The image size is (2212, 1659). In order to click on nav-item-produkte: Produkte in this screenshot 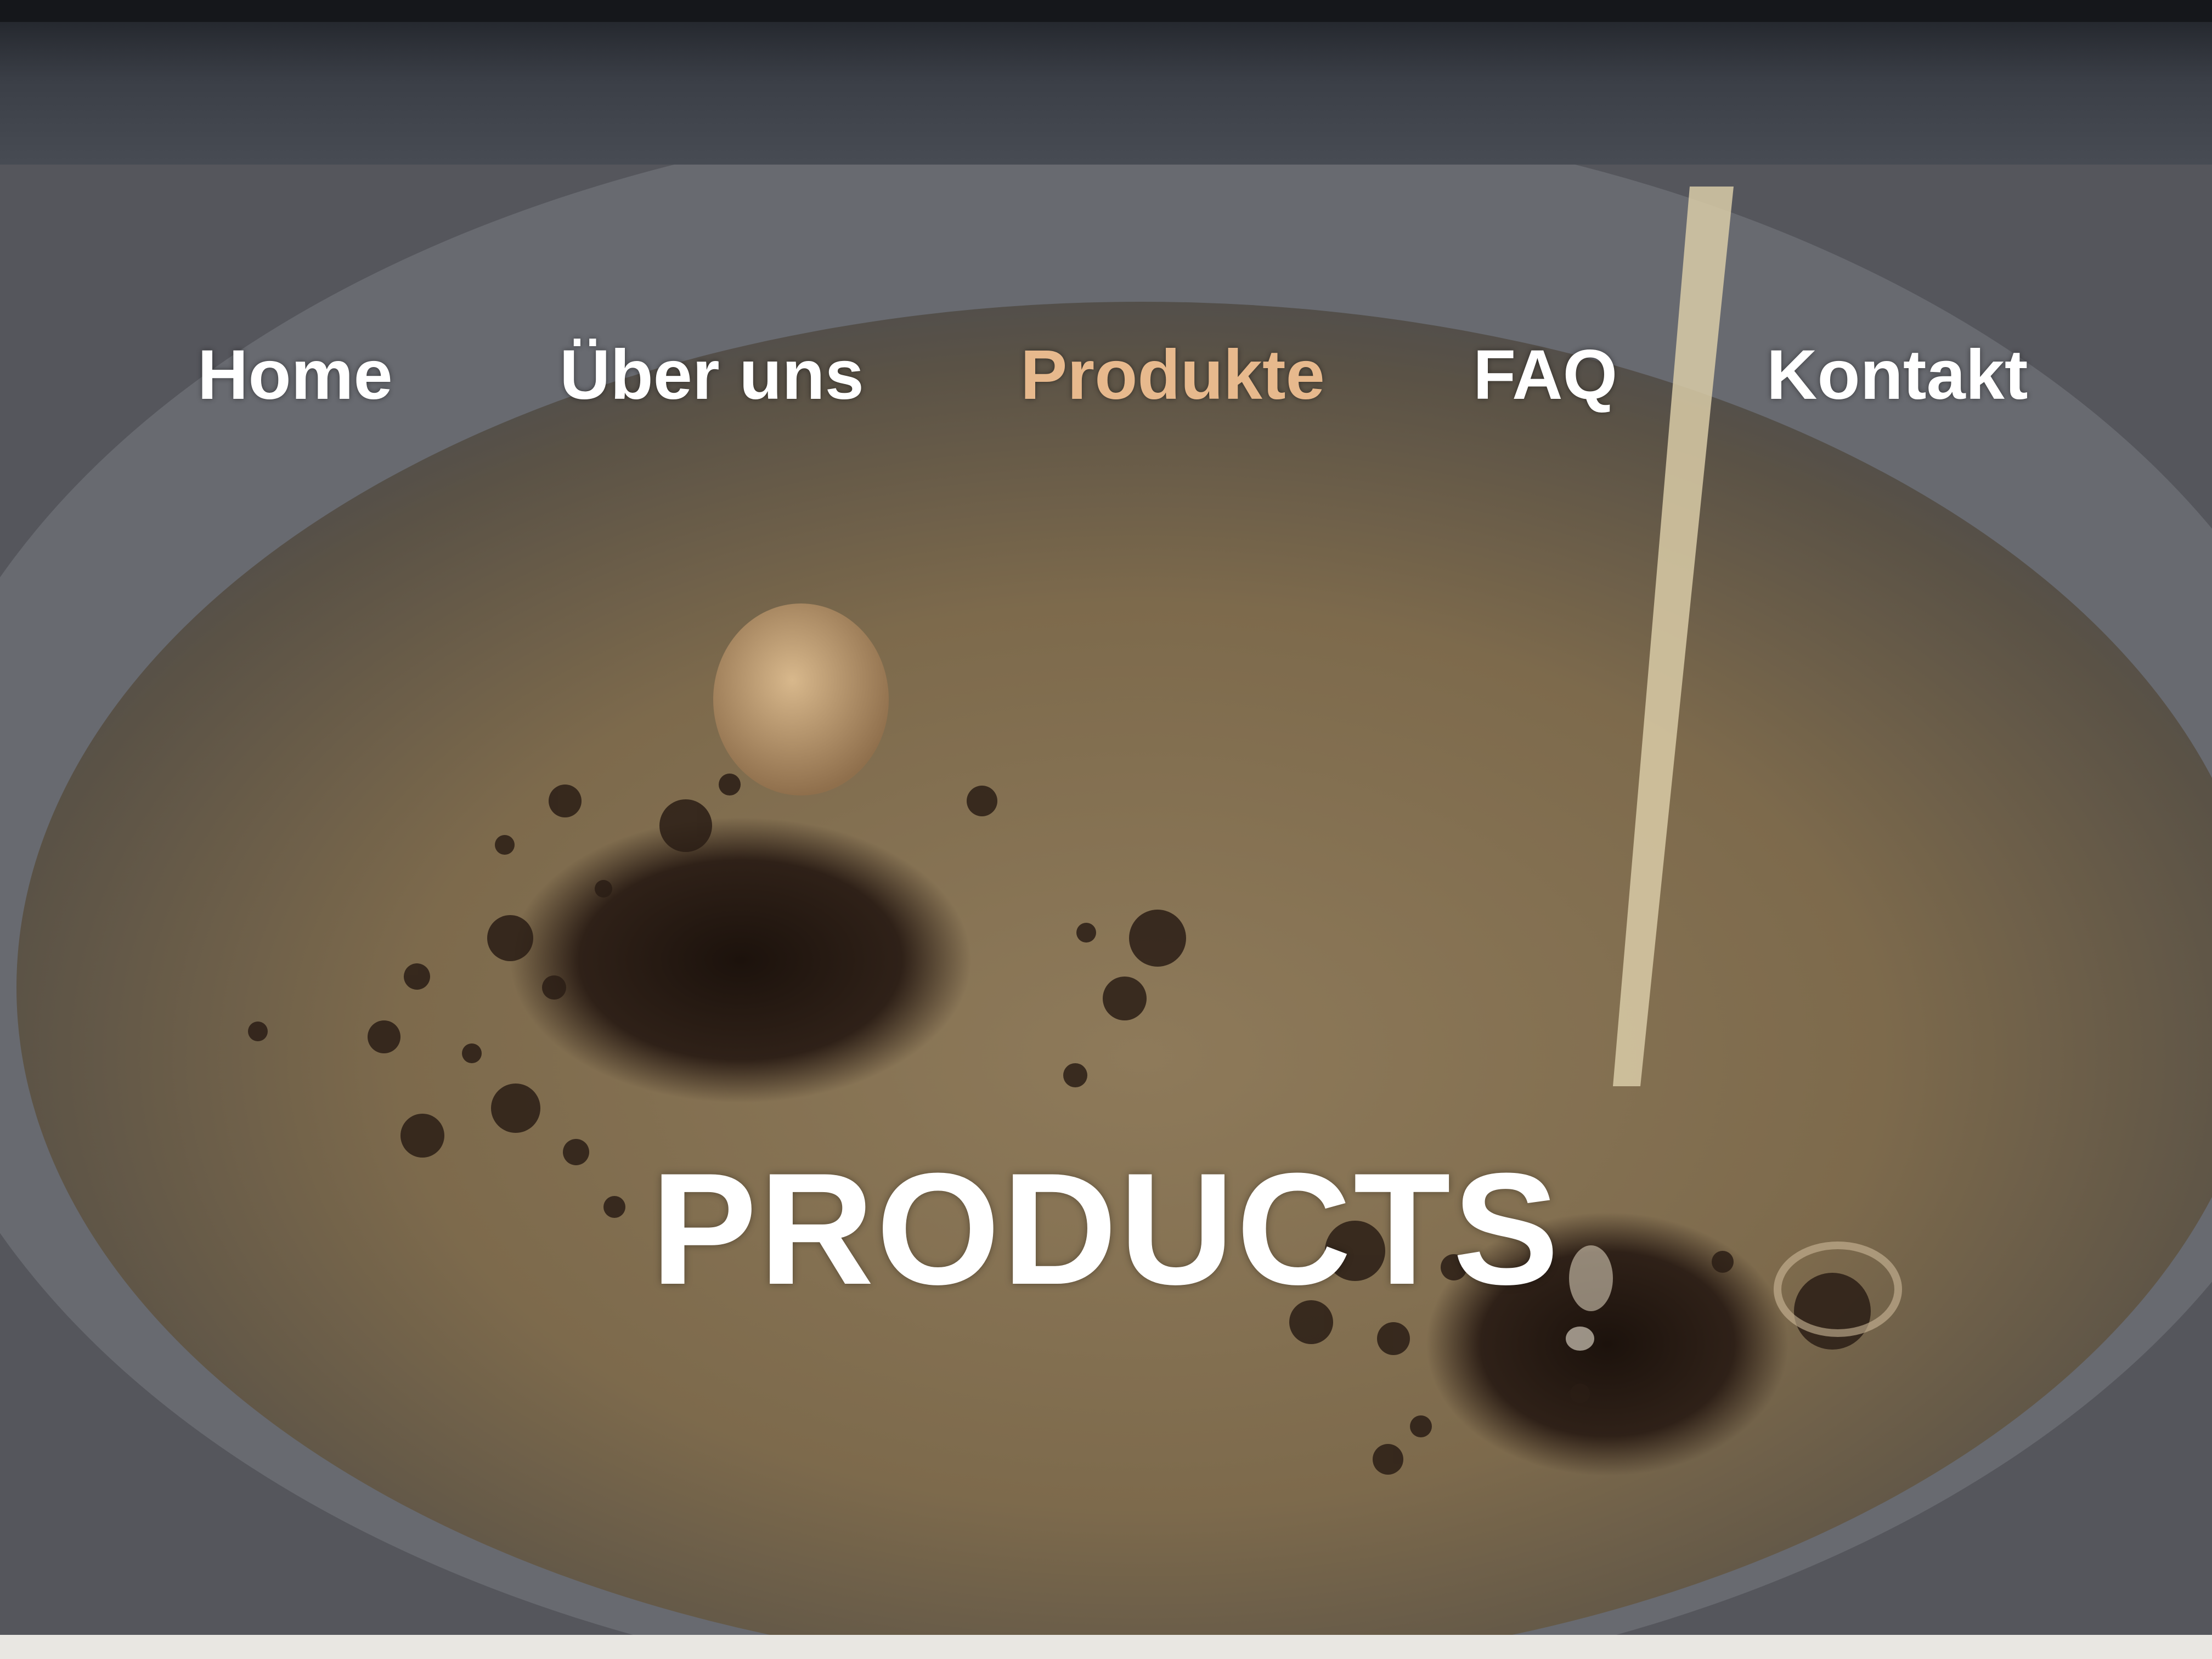, I will do `click(1173, 375)`.